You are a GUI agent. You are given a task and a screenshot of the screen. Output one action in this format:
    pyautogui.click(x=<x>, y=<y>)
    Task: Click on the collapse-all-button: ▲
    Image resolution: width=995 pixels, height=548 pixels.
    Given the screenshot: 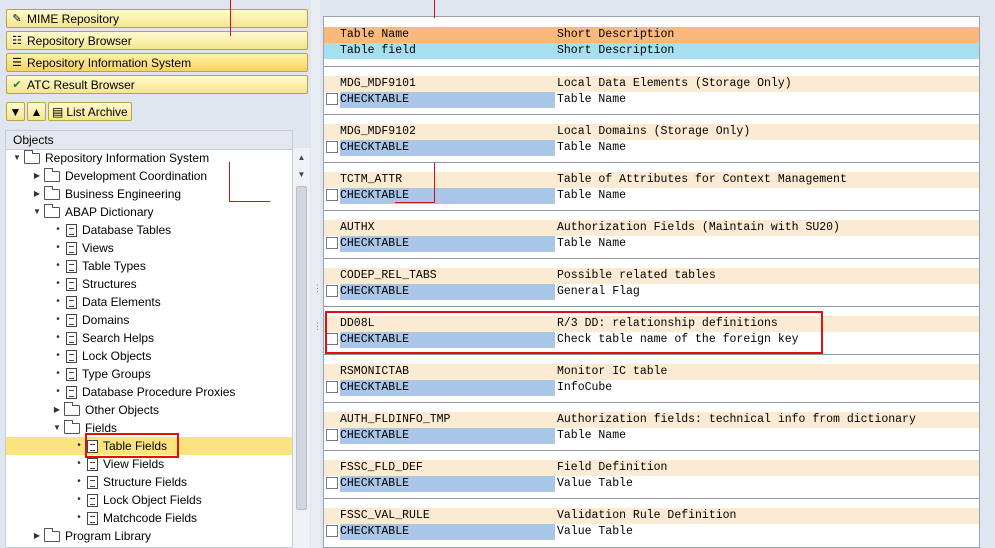 What is the action you would take?
    pyautogui.click(x=36, y=111)
    